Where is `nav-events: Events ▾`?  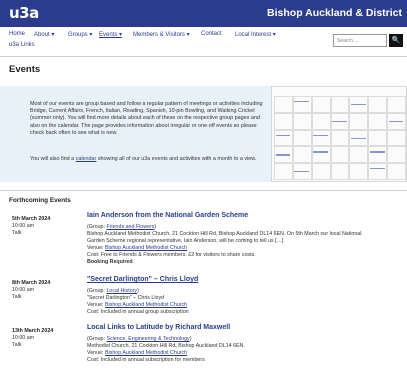
nav-events: Events ▾ is located at coordinates (110, 34).